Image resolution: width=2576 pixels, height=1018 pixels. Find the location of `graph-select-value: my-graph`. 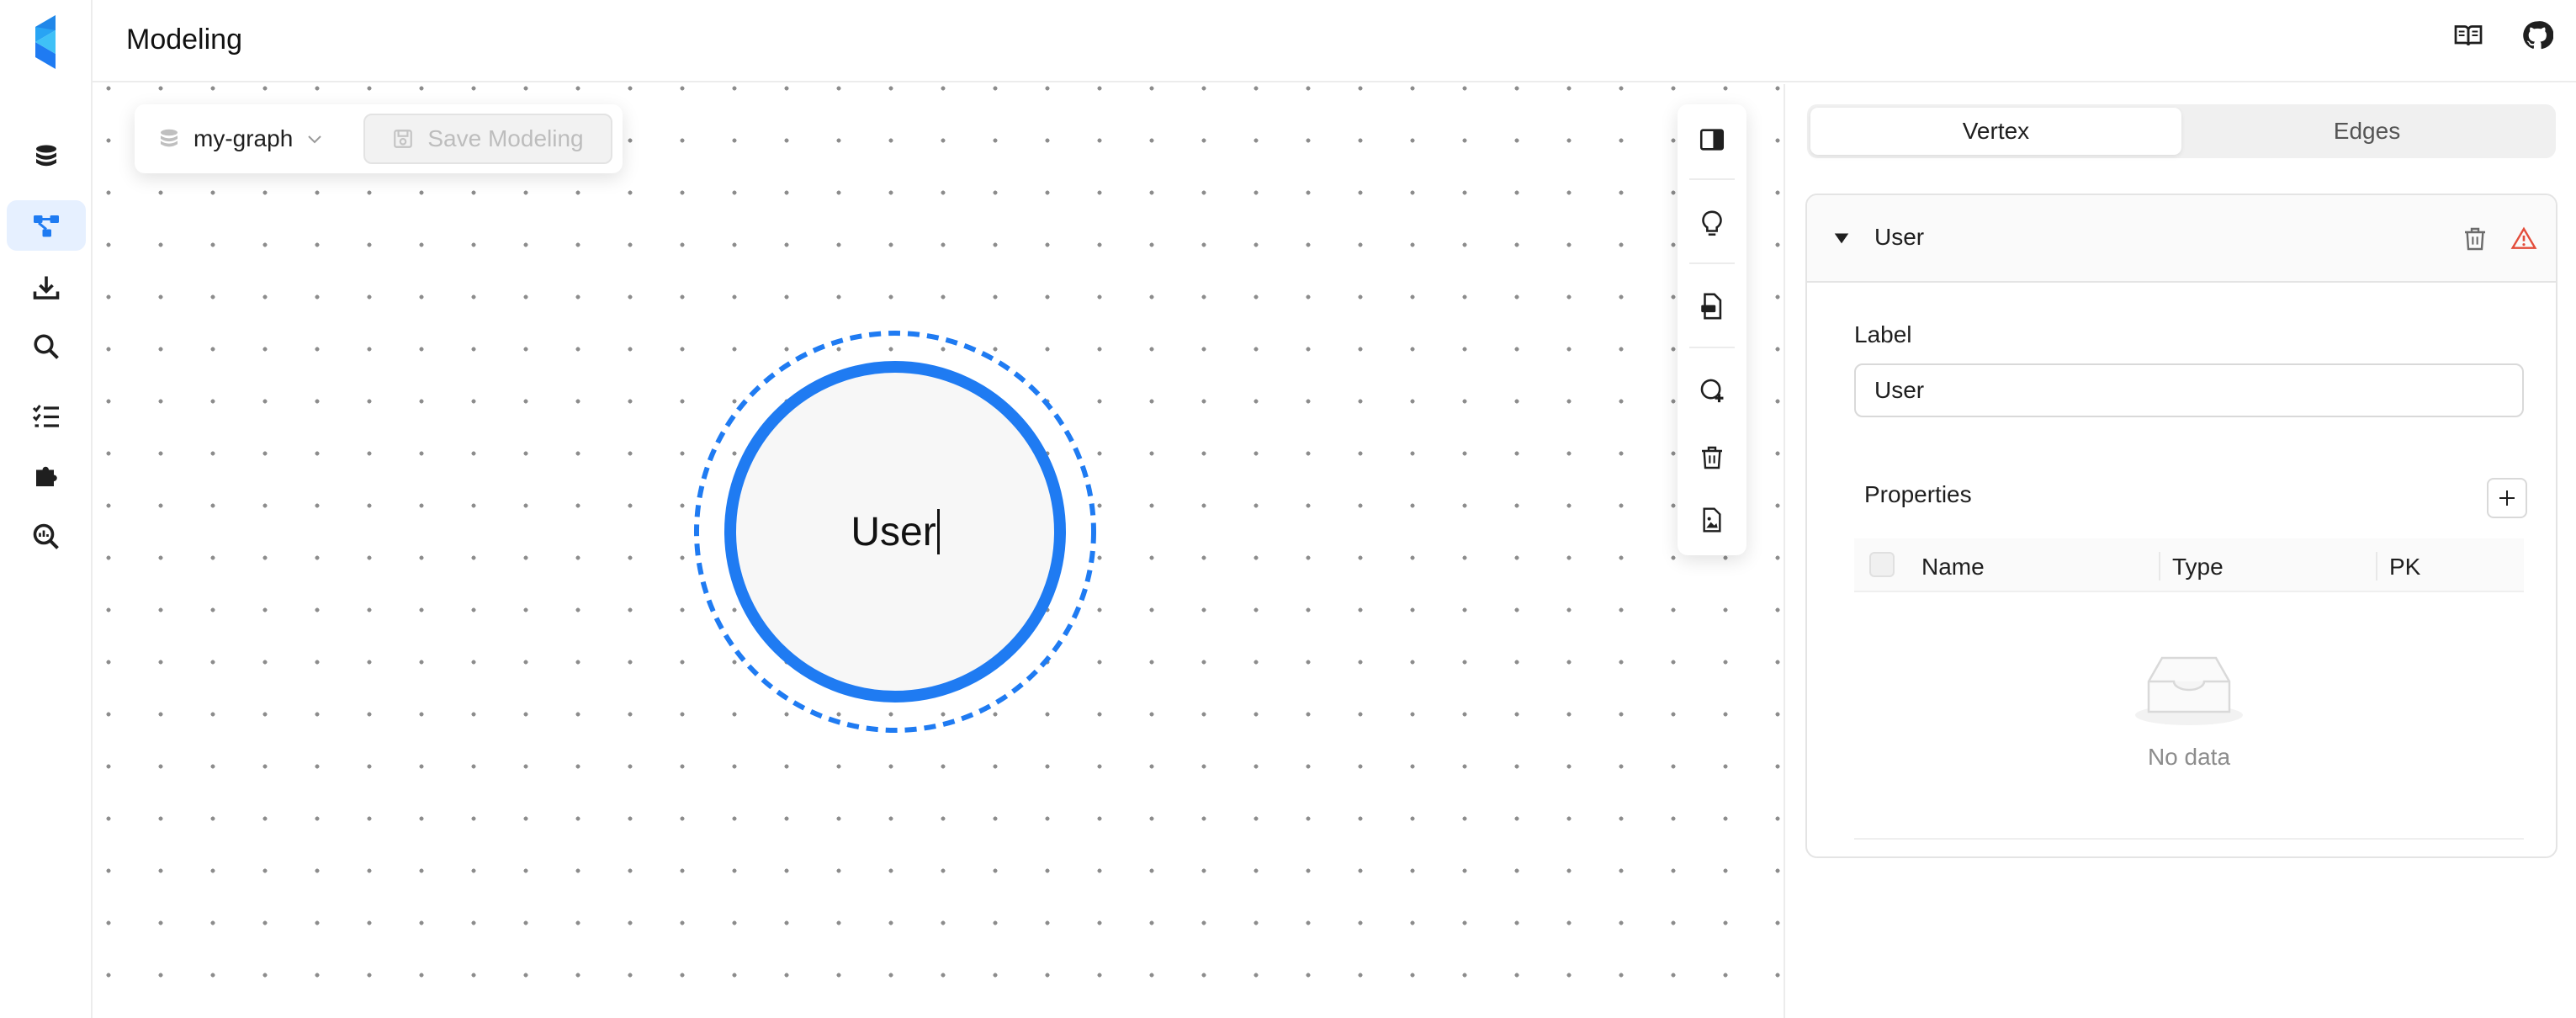

graph-select-value: my-graph is located at coordinates (243, 138).